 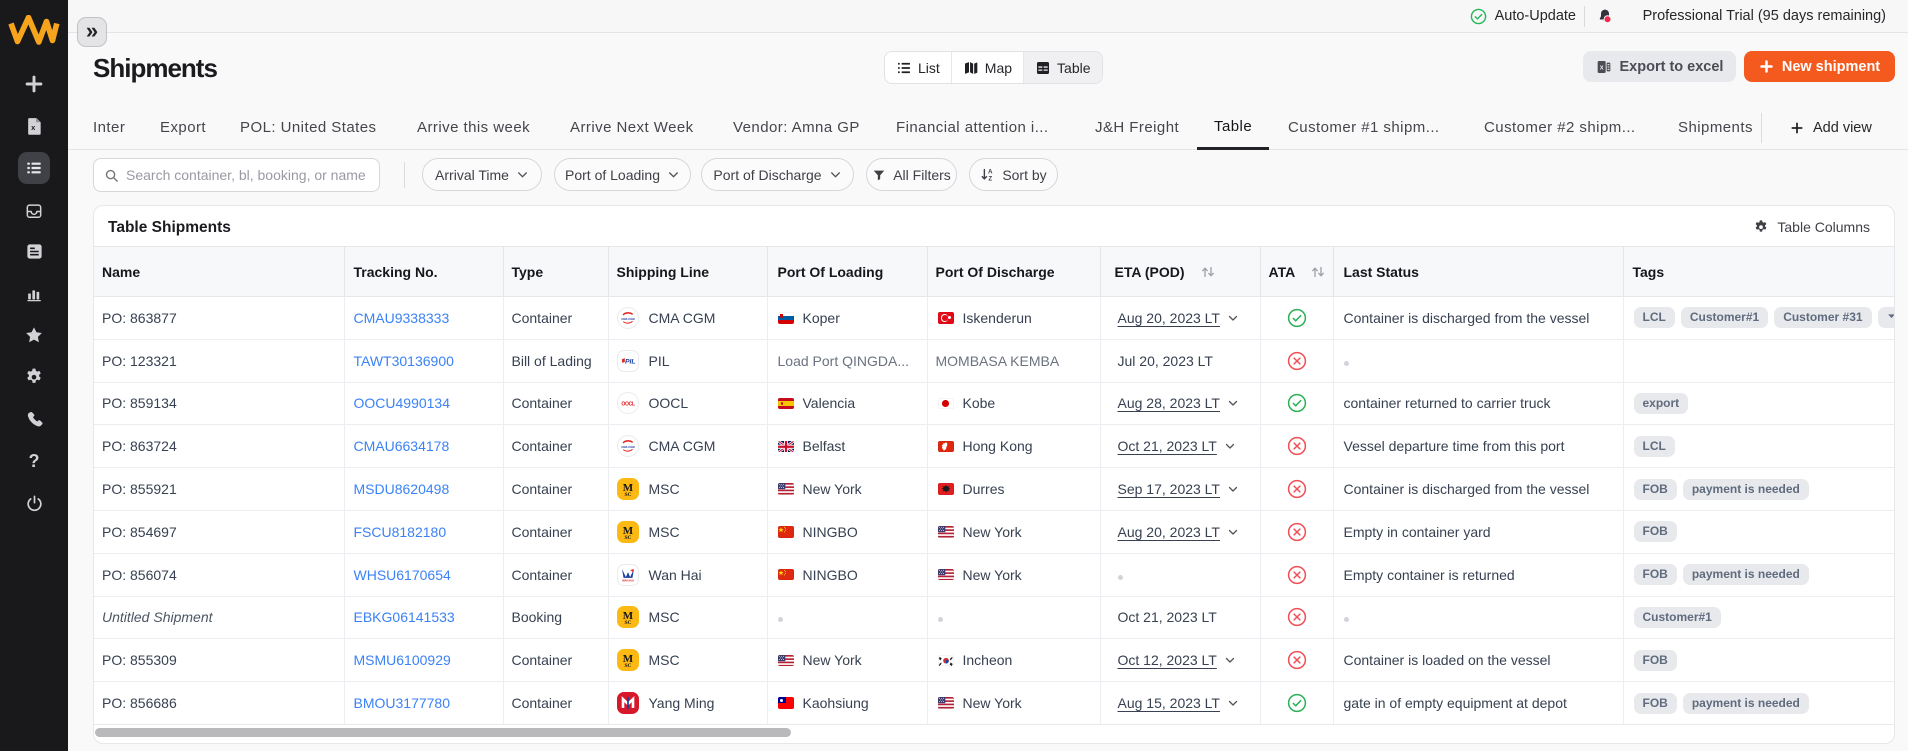 I want to click on svg-text: PIL, so click(x=629, y=361).